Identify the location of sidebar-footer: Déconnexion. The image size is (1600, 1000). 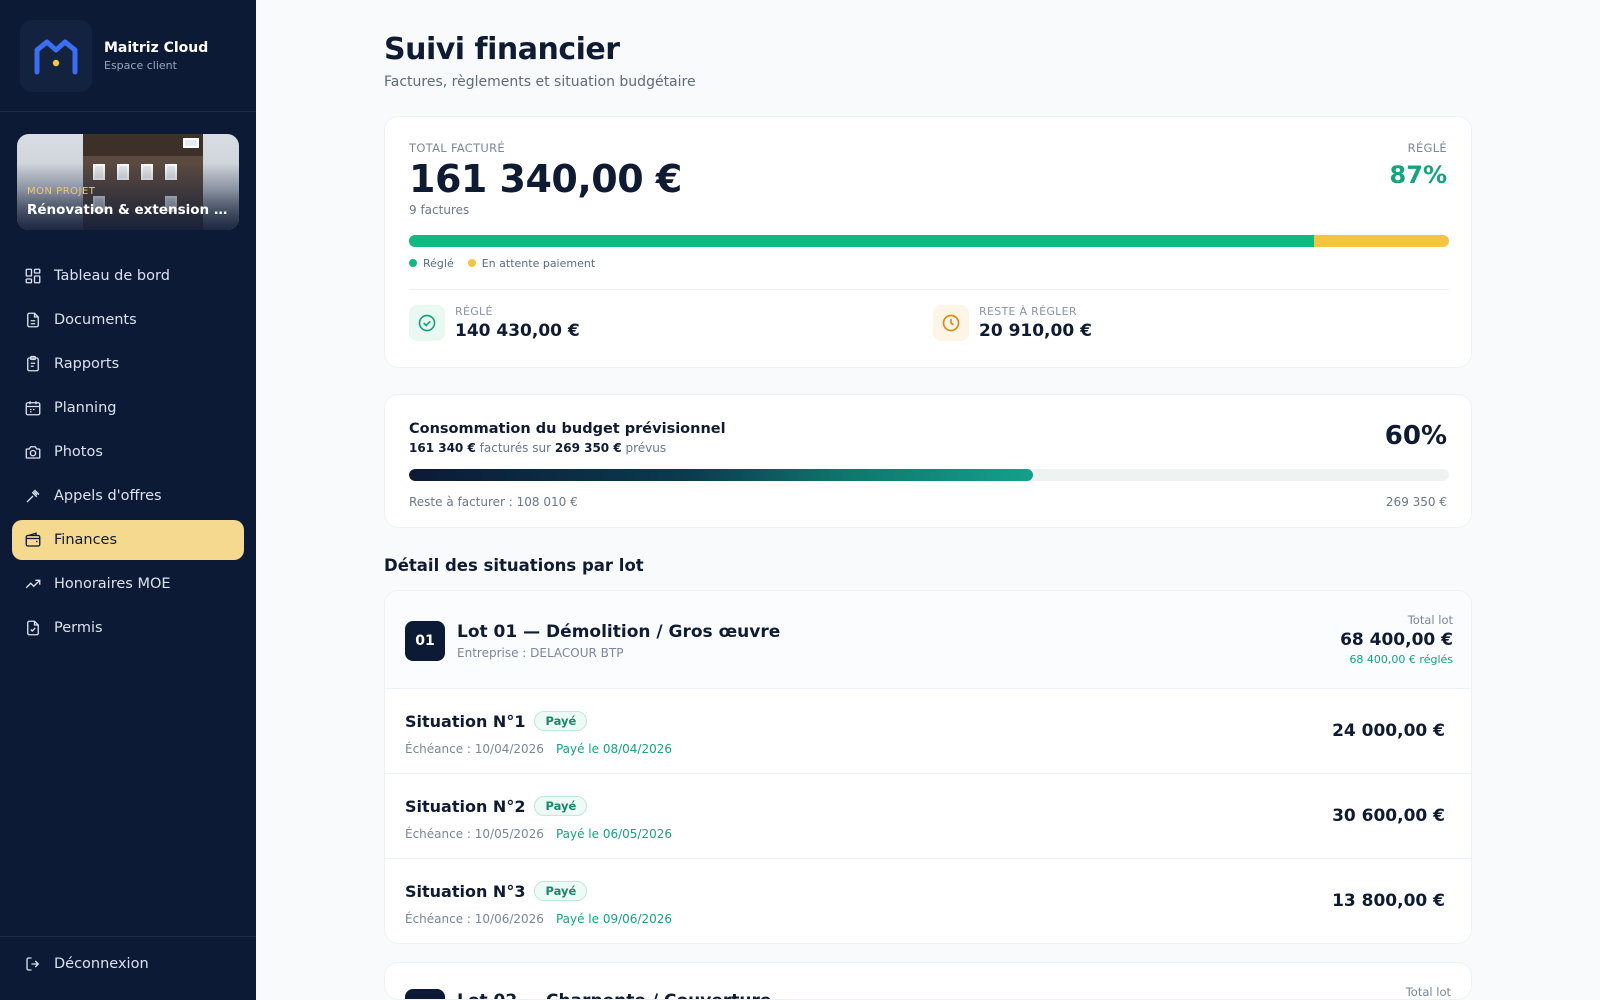
(128, 968).